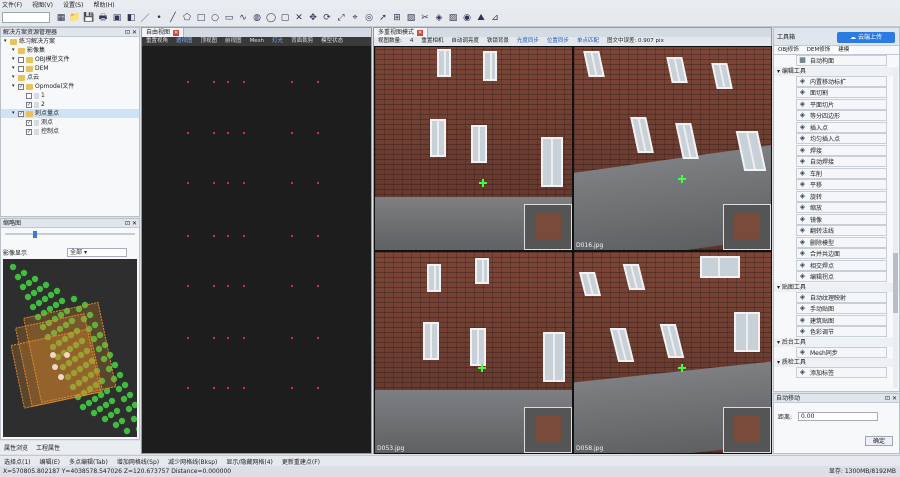  What do you see at coordinates (866, 37) in the screenshot?
I see `cloud-upload-button: ☁ 云端上传` at bounding box center [866, 37].